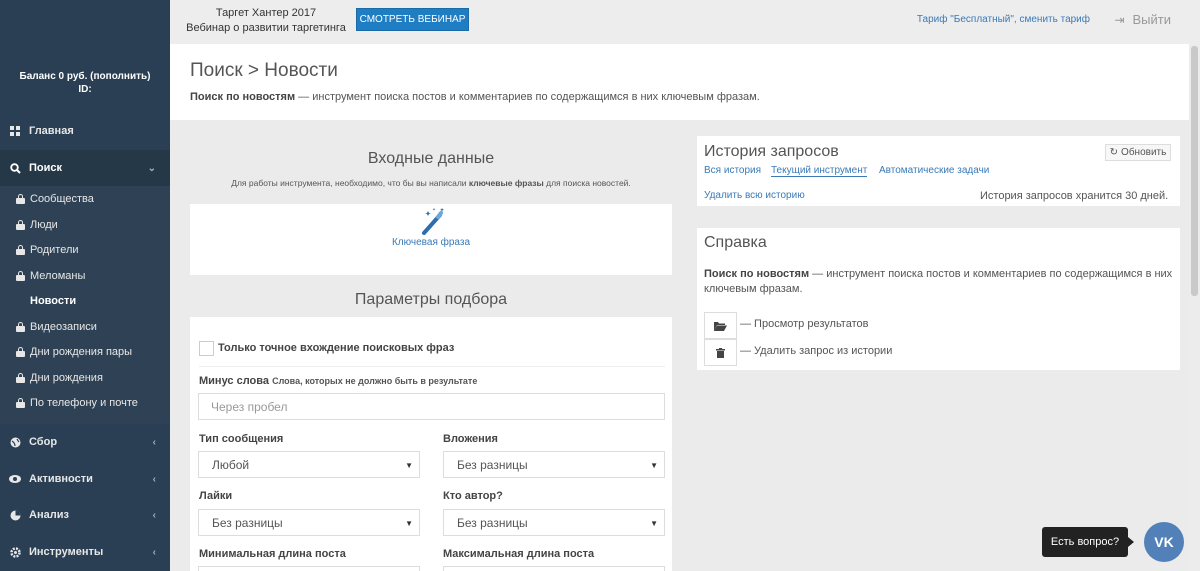  I want to click on likes-select: Без разницы ▼, so click(309, 522).